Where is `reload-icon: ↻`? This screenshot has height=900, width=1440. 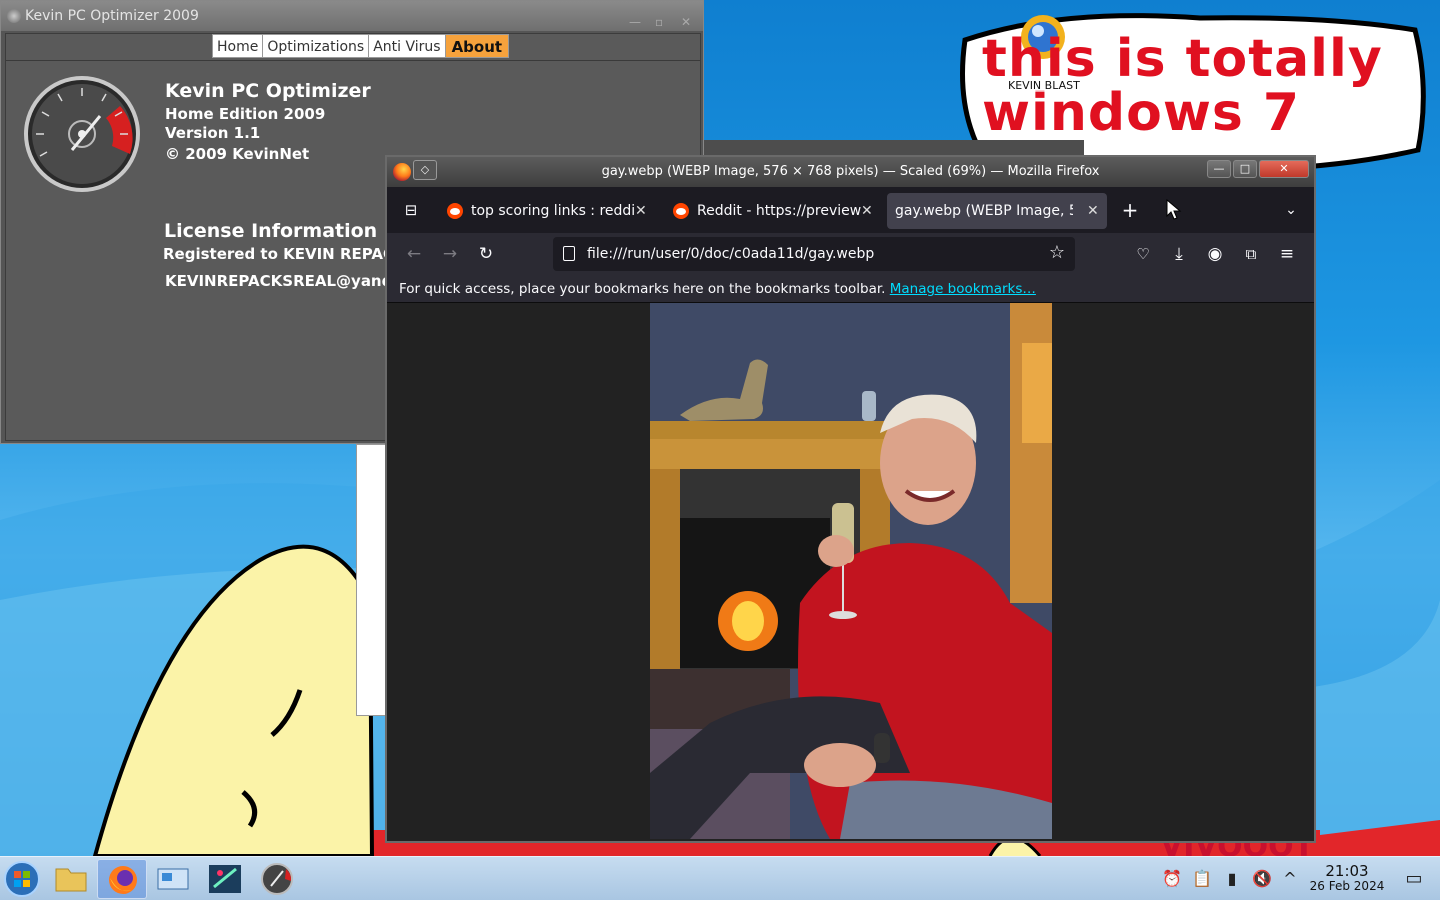 reload-icon: ↻ is located at coordinates (486, 254).